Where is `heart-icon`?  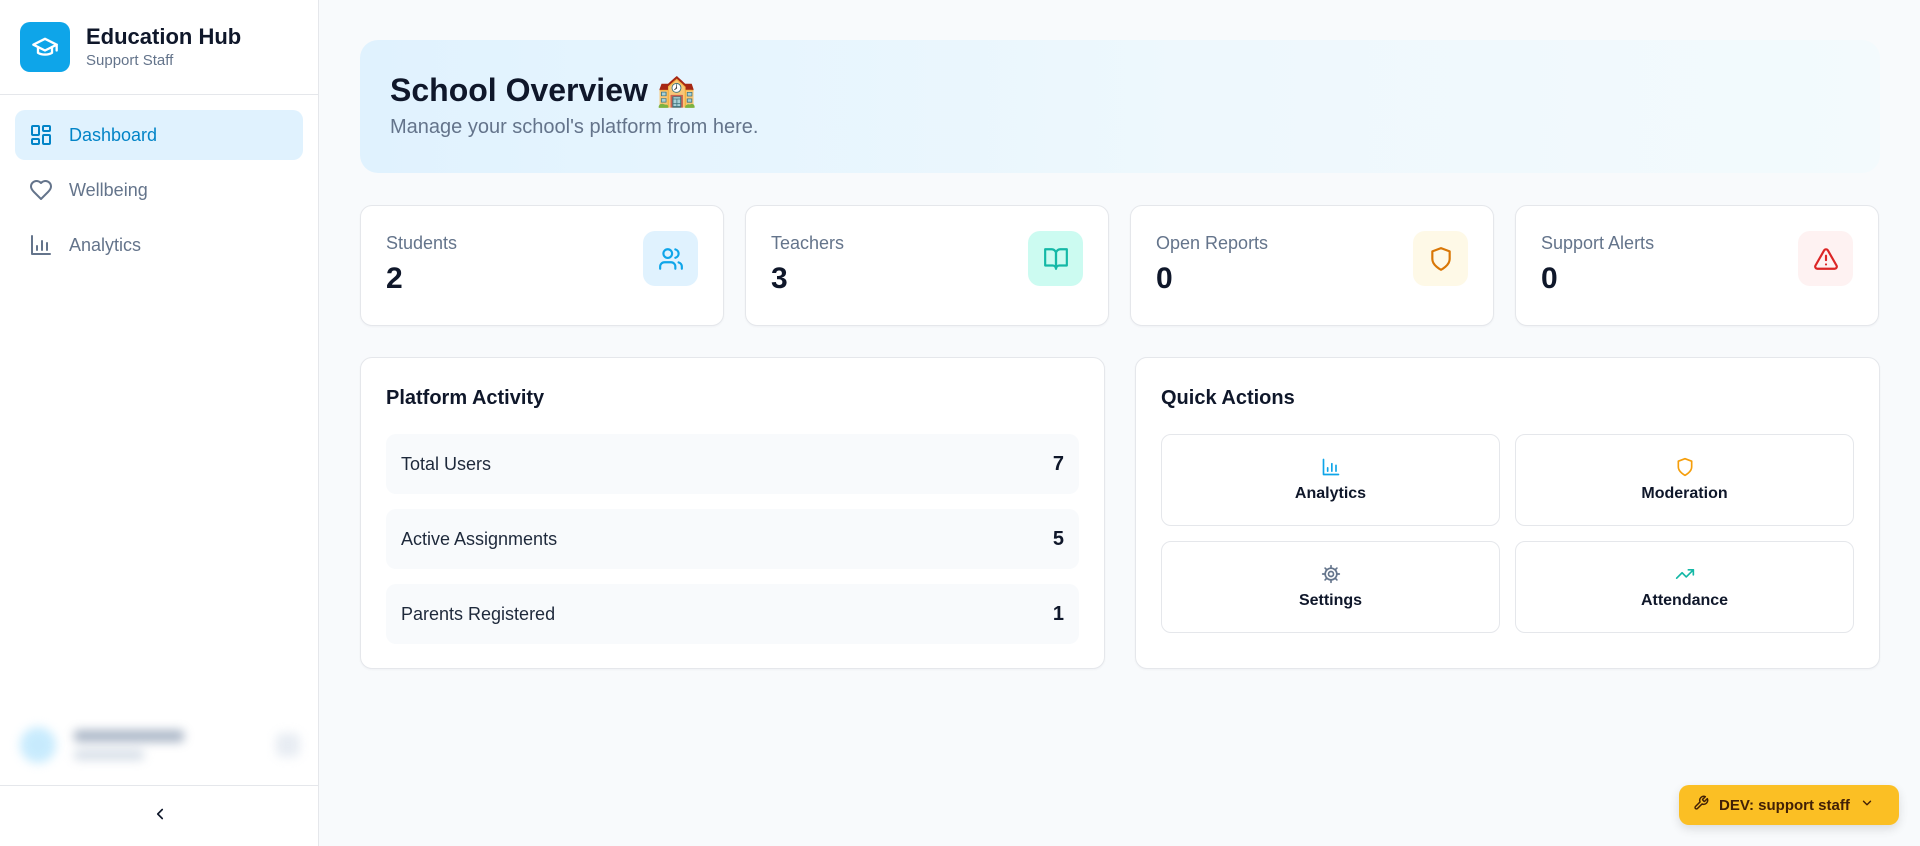 heart-icon is located at coordinates (41, 190).